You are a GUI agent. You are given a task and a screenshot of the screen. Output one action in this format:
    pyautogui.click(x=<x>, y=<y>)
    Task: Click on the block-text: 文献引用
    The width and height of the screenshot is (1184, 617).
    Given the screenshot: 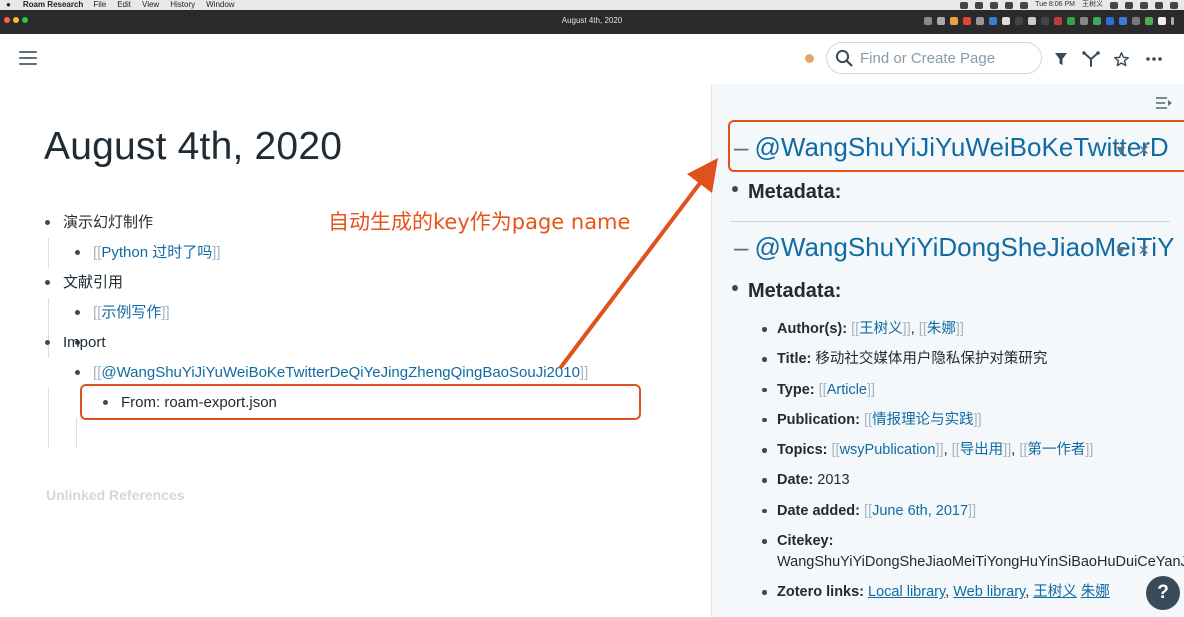 What is the action you would take?
    pyautogui.click(x=93, y=282)
    